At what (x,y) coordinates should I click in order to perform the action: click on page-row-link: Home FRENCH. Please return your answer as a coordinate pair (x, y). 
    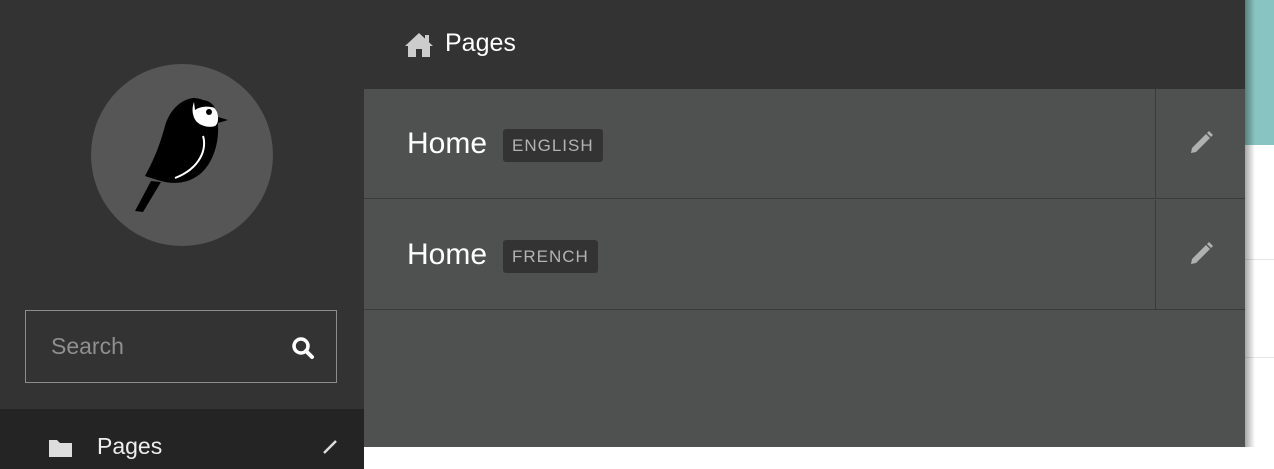
    Looking at the image, I should click on (759, 255).